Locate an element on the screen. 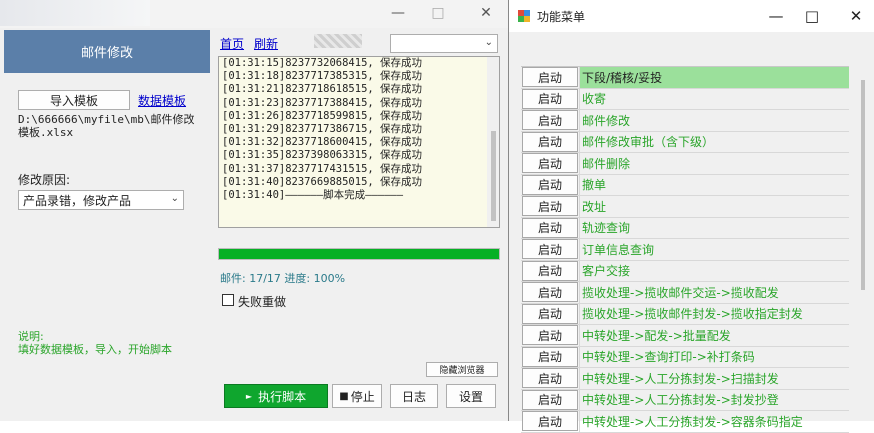 The height and width of the screenshot is (433, 874). play-icon: ► is located at coordinates (249, 396).